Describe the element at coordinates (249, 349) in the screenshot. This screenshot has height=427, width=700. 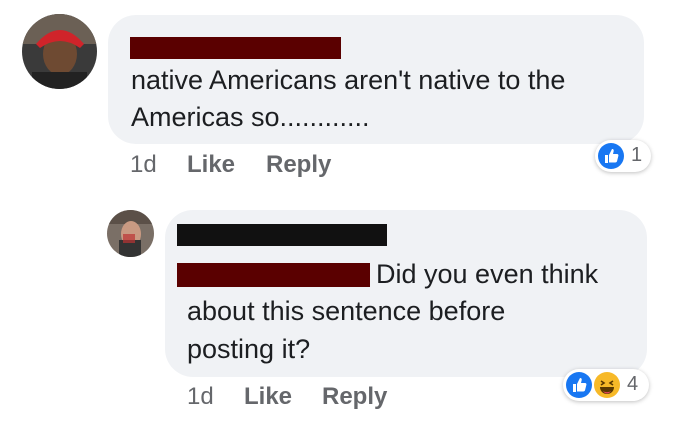
I see `reply-text-line-3: posting it?` at that location.